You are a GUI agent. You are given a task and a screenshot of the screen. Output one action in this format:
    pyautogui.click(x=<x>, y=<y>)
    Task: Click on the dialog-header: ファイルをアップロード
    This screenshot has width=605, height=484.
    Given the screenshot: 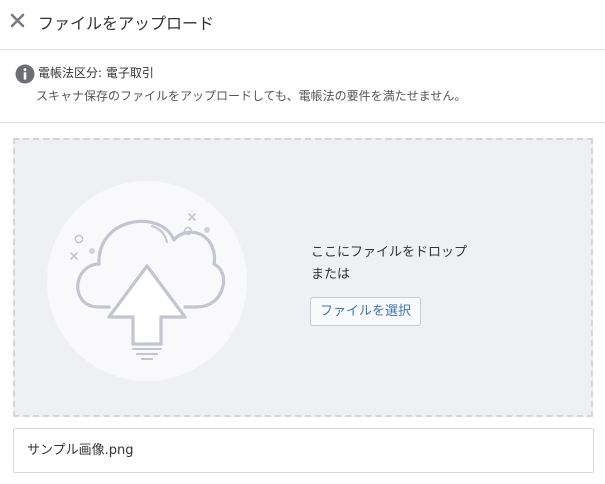 What is the action you would take?
    pyautogui.click(x=302, y=25)
    